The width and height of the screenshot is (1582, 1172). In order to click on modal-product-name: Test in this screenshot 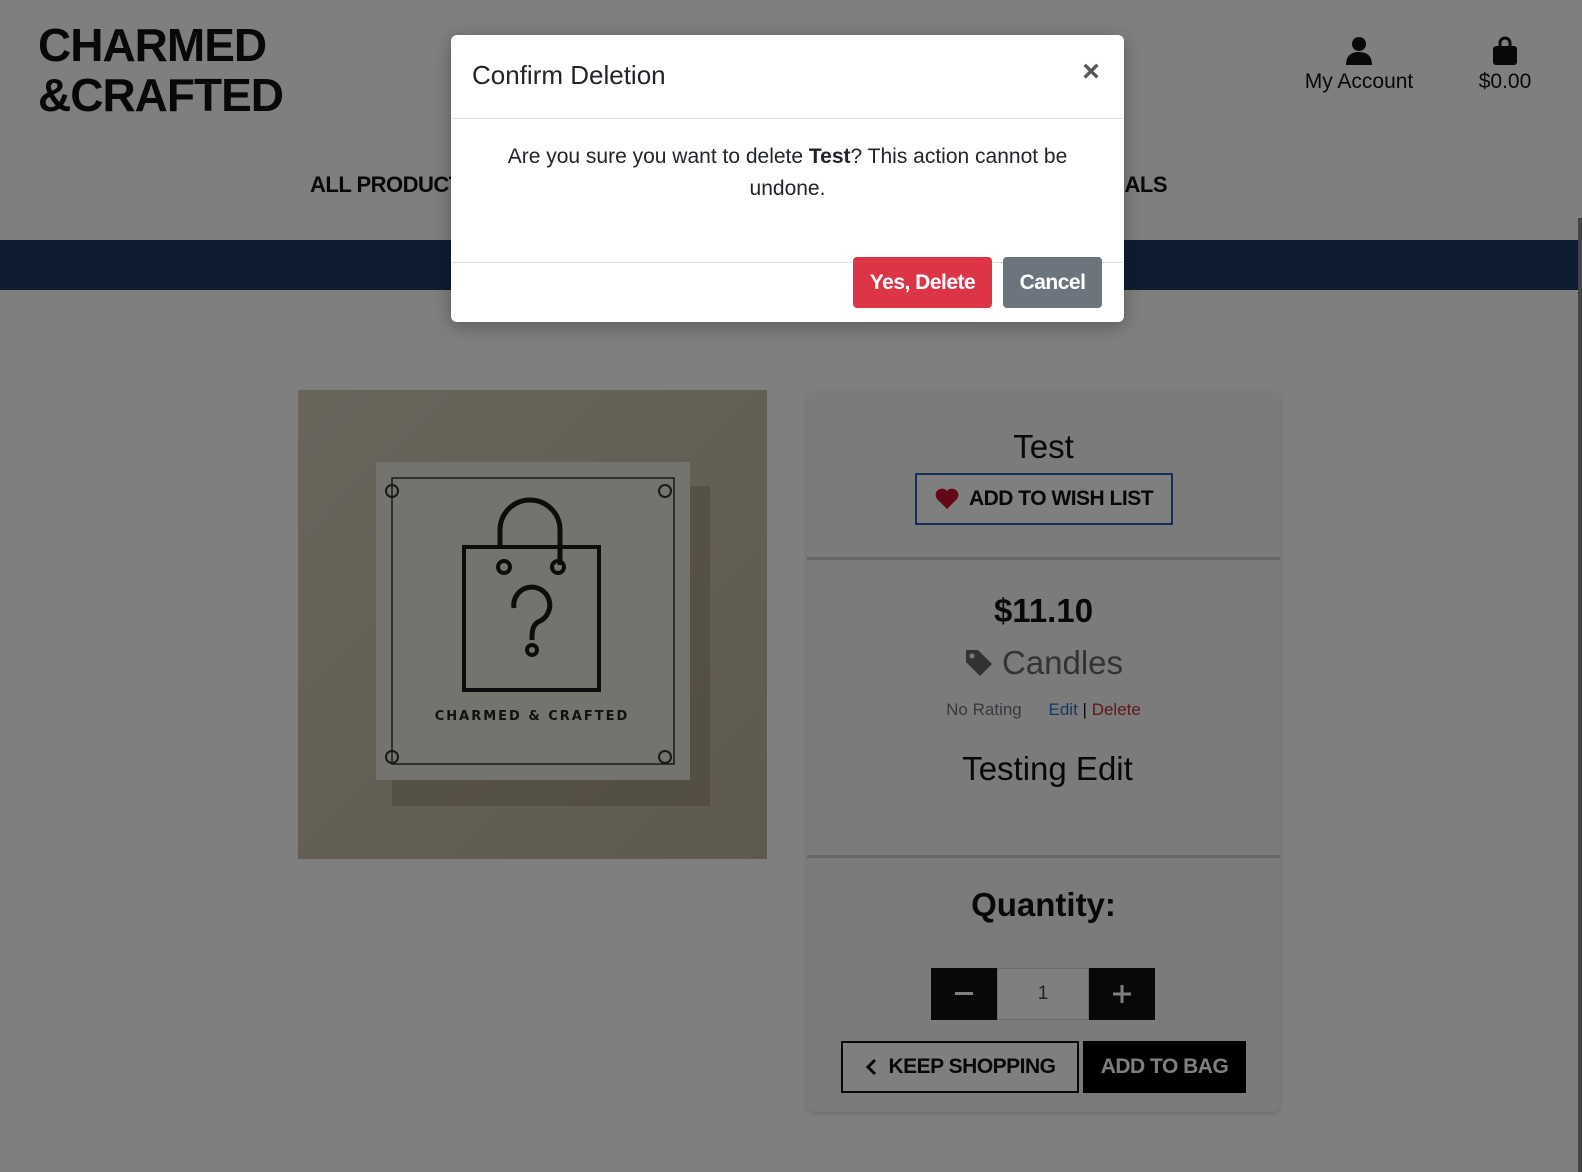, I will do `click(829, 156)`.